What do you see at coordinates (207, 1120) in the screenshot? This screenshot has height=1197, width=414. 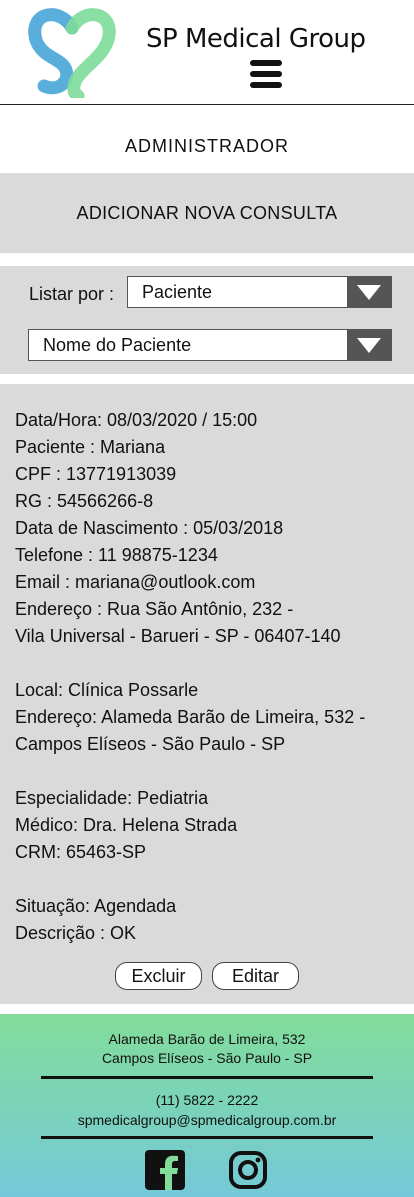 I see `footer-email: spmedicalgroup@spmedicalgroup.com.br` at bounding box center [207, 1120].